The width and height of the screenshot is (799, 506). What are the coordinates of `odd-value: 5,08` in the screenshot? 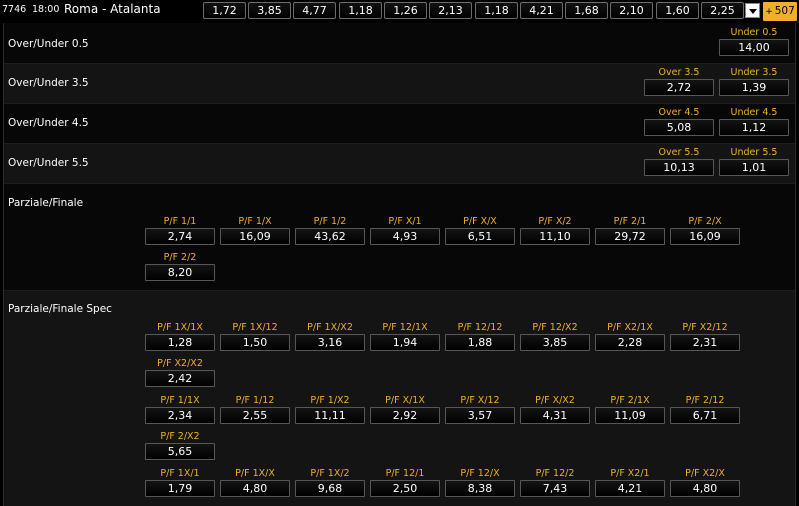 It's located at (679, 127).